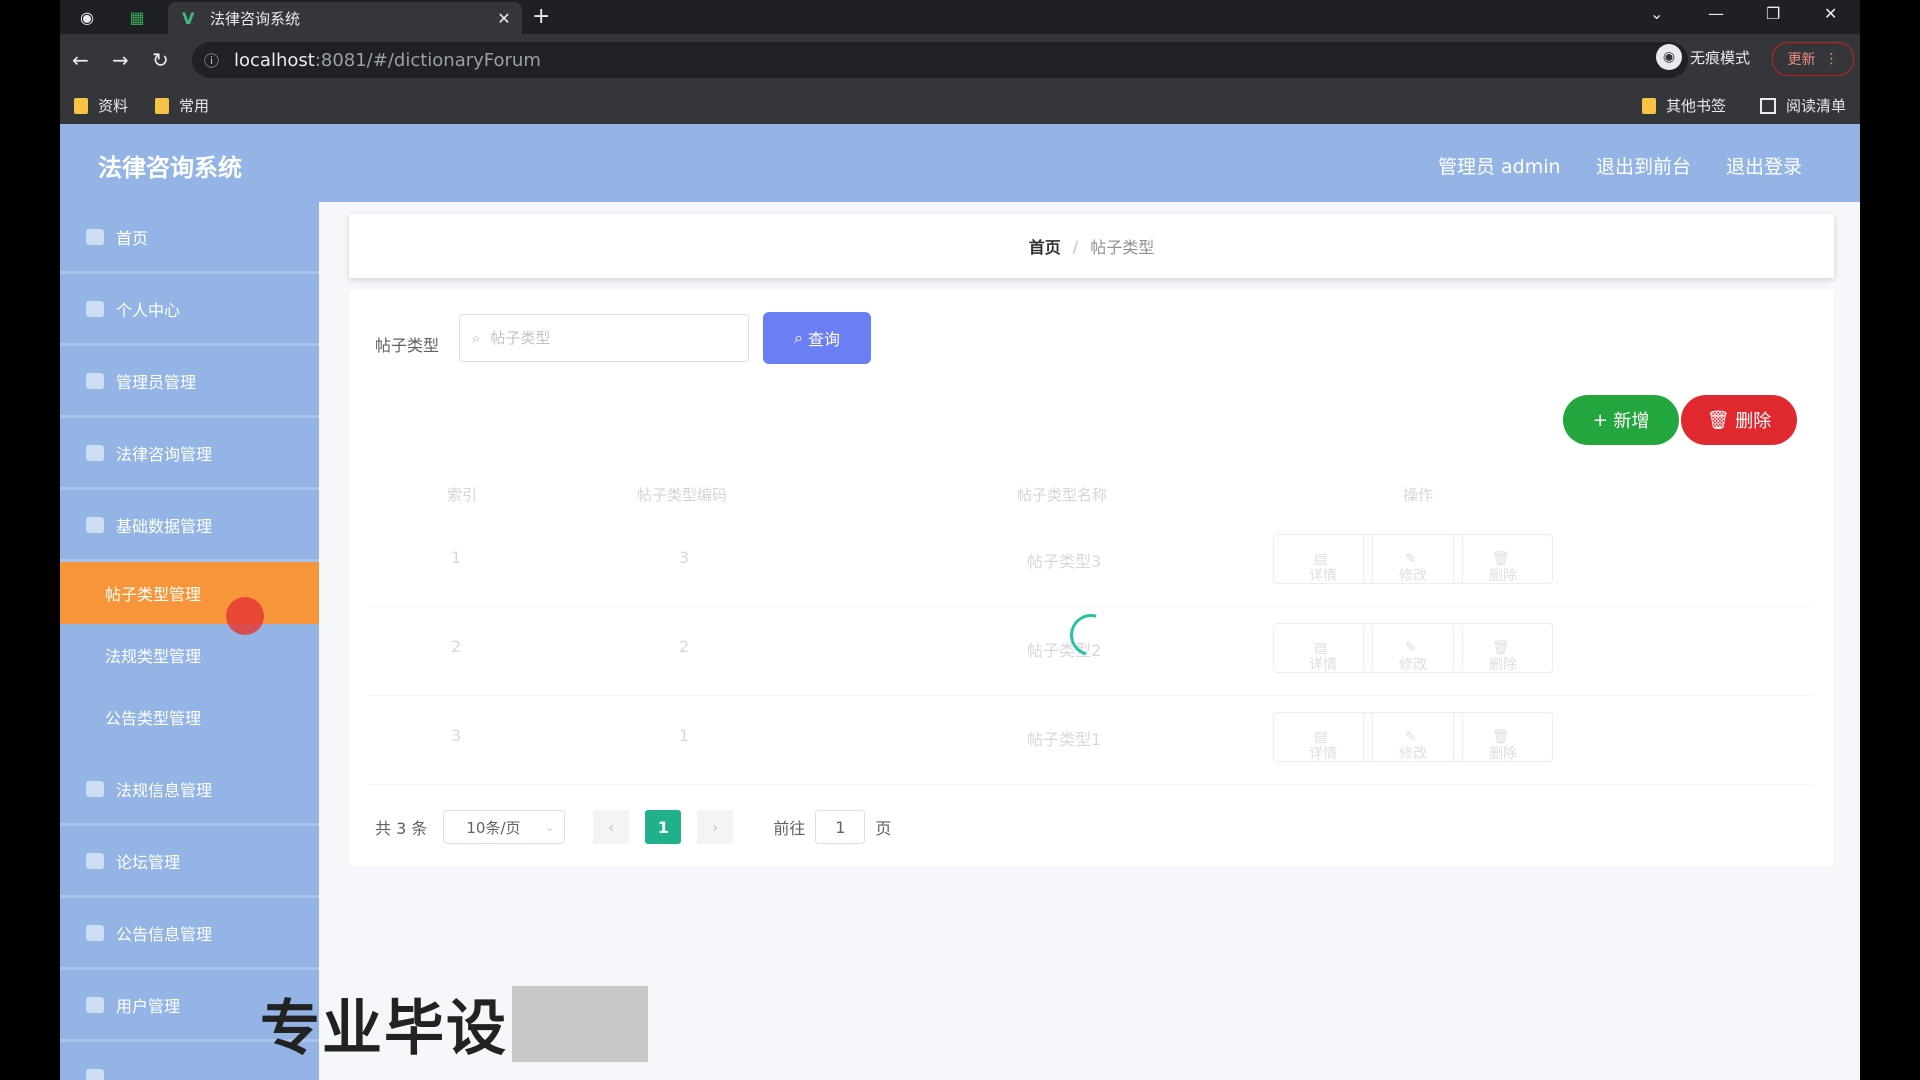 The image size is (1920, 1080). I want to click on table-row: 3 1 帖子类型1 ▤ 详情 ✎ 修改 🗑 删除, so click(1091, 740).